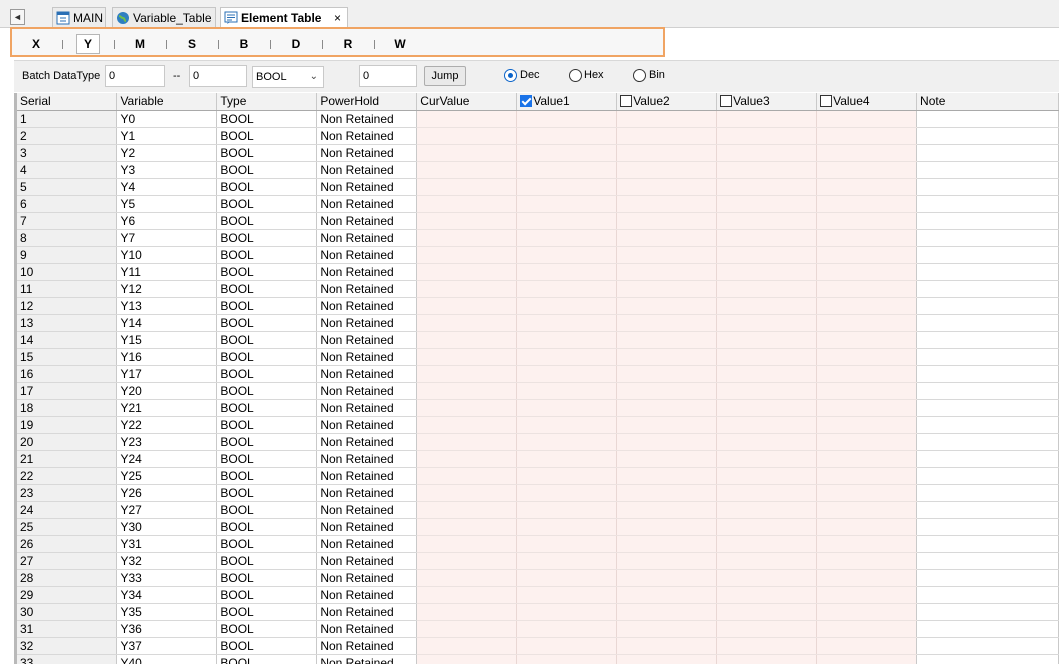 The width and height of the screenshot is (1059, 664). Describe the element at coordinates (575, 75) in the screenshot. I see `radio-hex` at that location.